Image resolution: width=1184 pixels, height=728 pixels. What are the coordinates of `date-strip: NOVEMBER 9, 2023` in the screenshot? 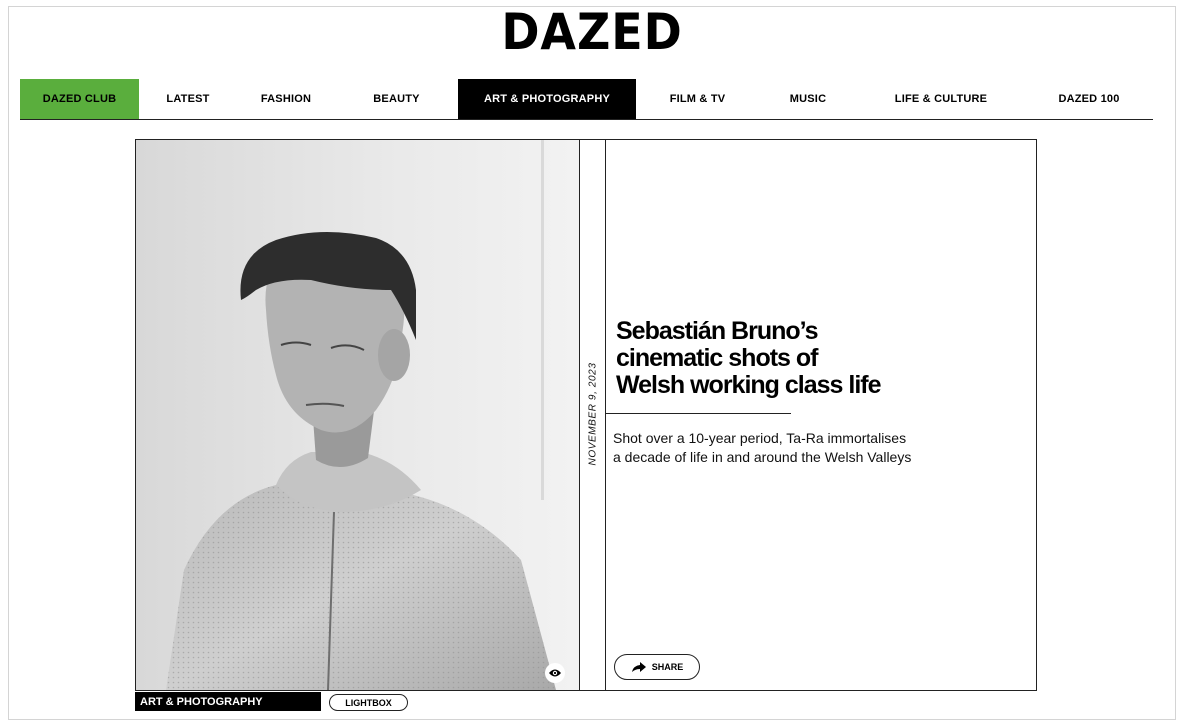 It's located at (592, 415).